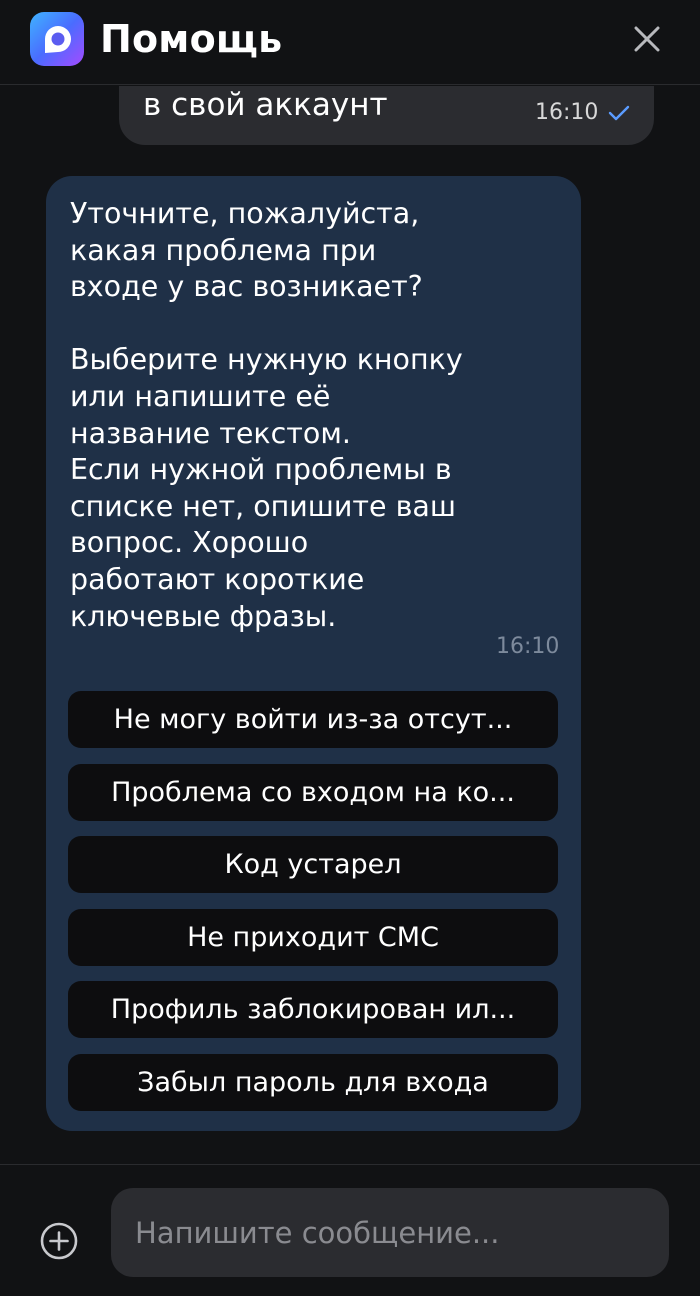 The image size is (700, 1296). I want to click on header: Помощь, so click(350, 42).